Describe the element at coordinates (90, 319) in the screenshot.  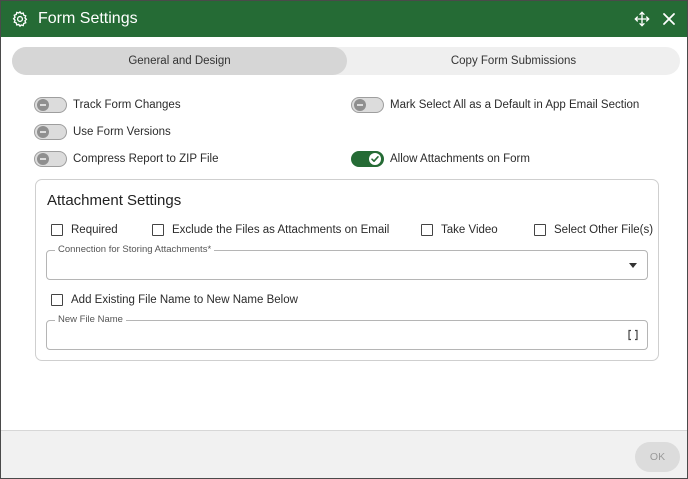
I see `new-file-name-label: New File Name` at that location.